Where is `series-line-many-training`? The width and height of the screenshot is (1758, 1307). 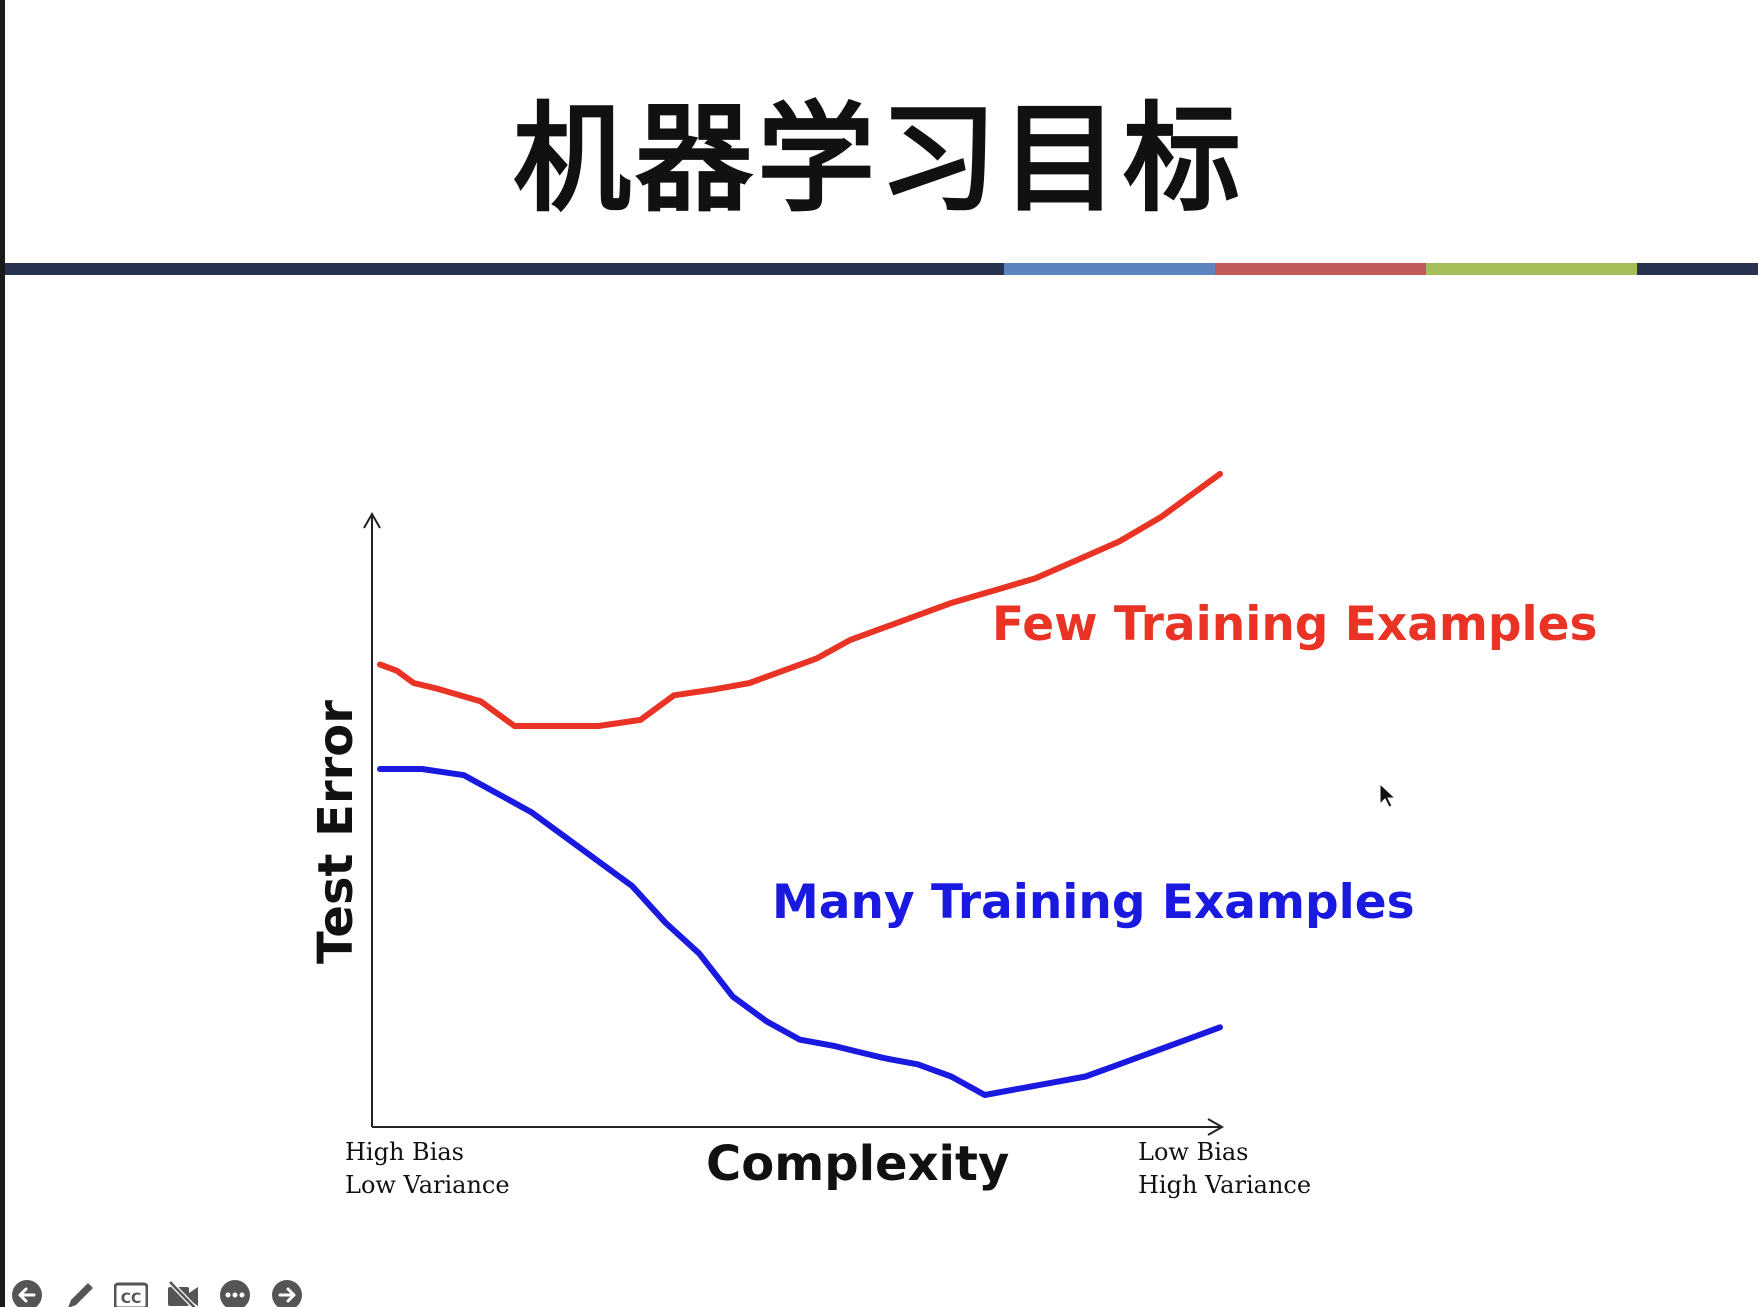
series-line-many-training is located at coordinates (800, 932).